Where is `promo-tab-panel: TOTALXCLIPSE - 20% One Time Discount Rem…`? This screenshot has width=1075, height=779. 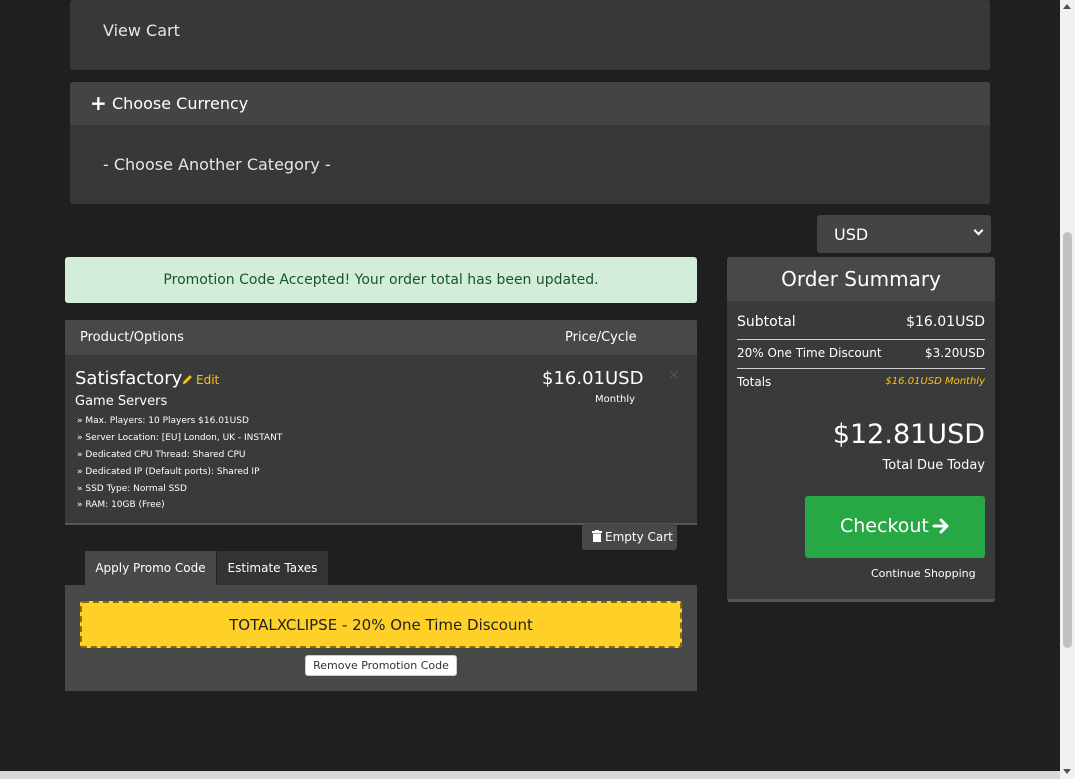
promo-tab-panel: TOTALXCLIPSE - 20% One Time Discount Rem… is located at coordinates (381, 638).